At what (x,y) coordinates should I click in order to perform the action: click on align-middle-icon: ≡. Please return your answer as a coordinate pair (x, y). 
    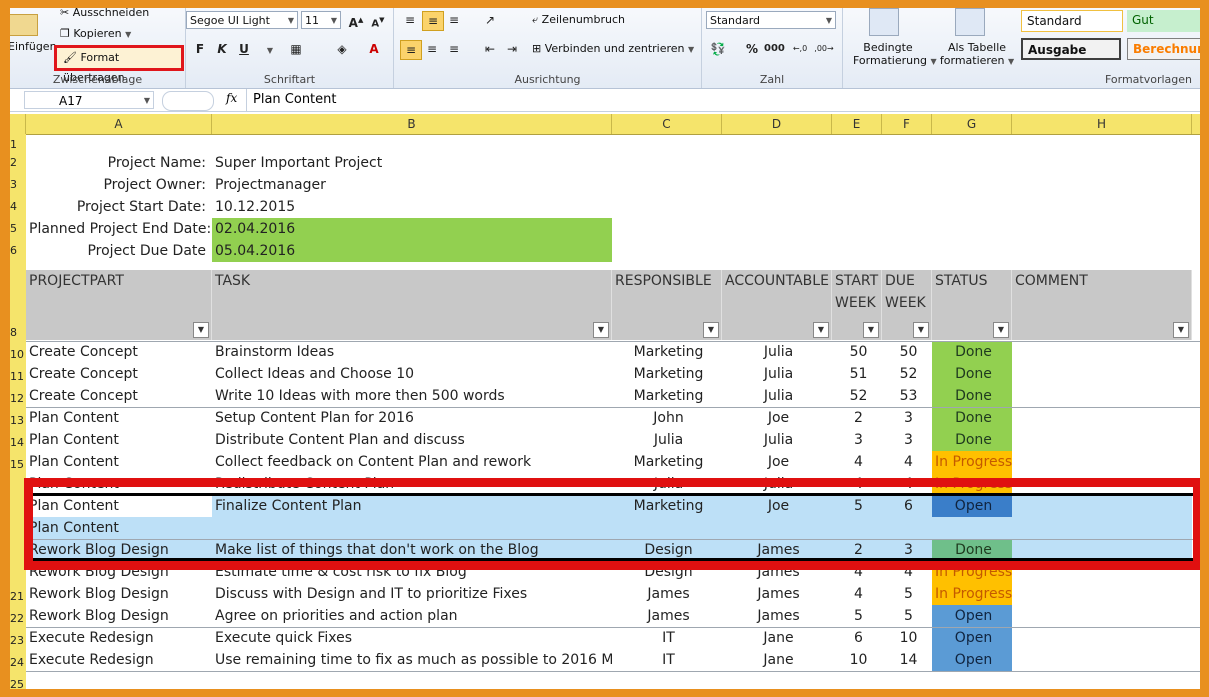
    Looking at the image, I should click on (433, 21).